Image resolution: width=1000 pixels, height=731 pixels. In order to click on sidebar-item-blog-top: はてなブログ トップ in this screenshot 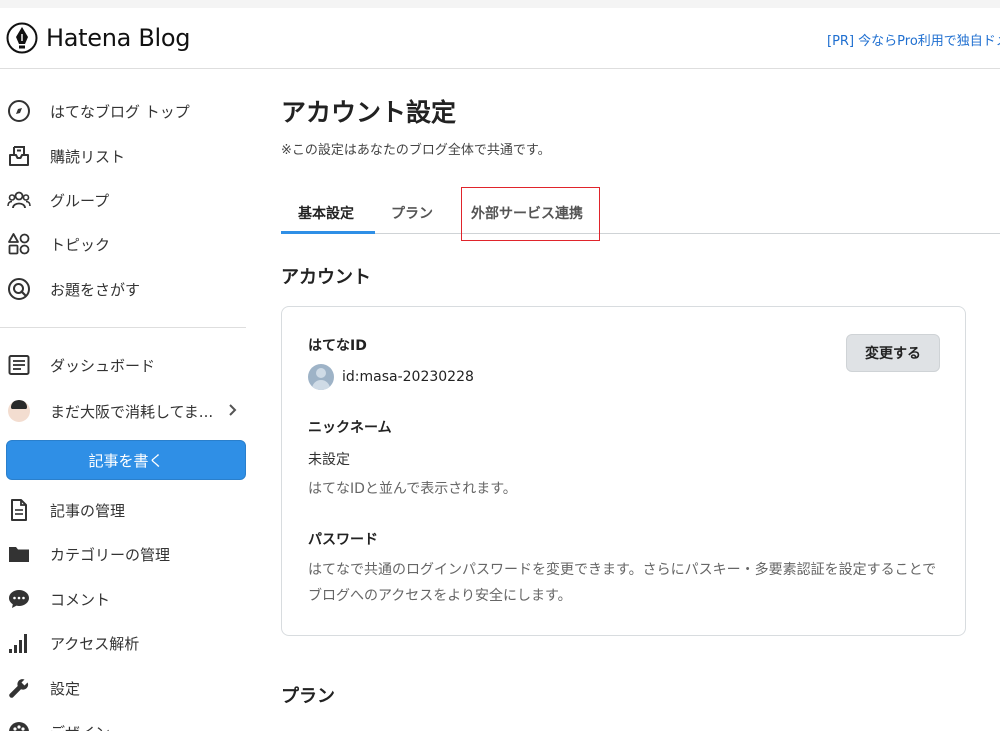, I will do `click(123, 111)`.